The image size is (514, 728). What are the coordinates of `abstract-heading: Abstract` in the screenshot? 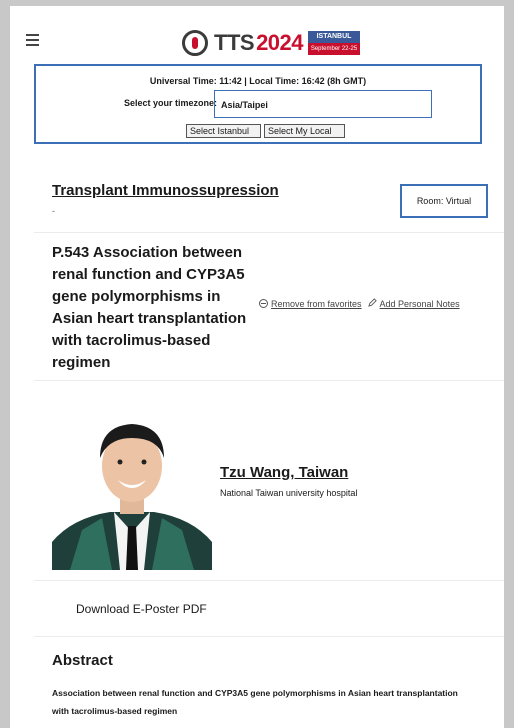 It's located at (82, 660).